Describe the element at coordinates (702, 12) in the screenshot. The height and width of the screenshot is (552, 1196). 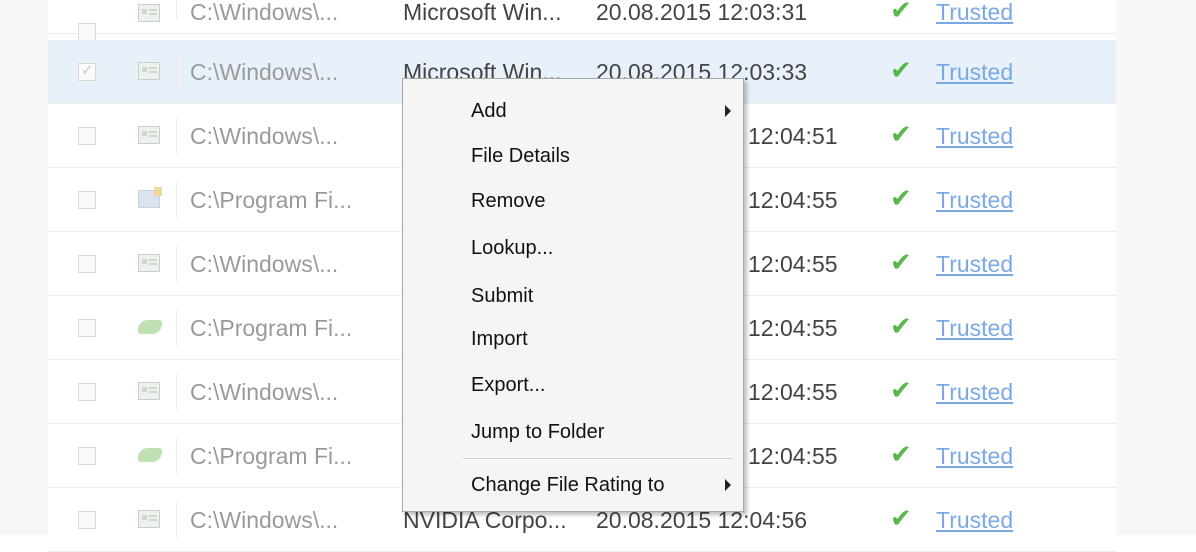
I see `date-time: 20.08.2015 12:03:31` at that location.